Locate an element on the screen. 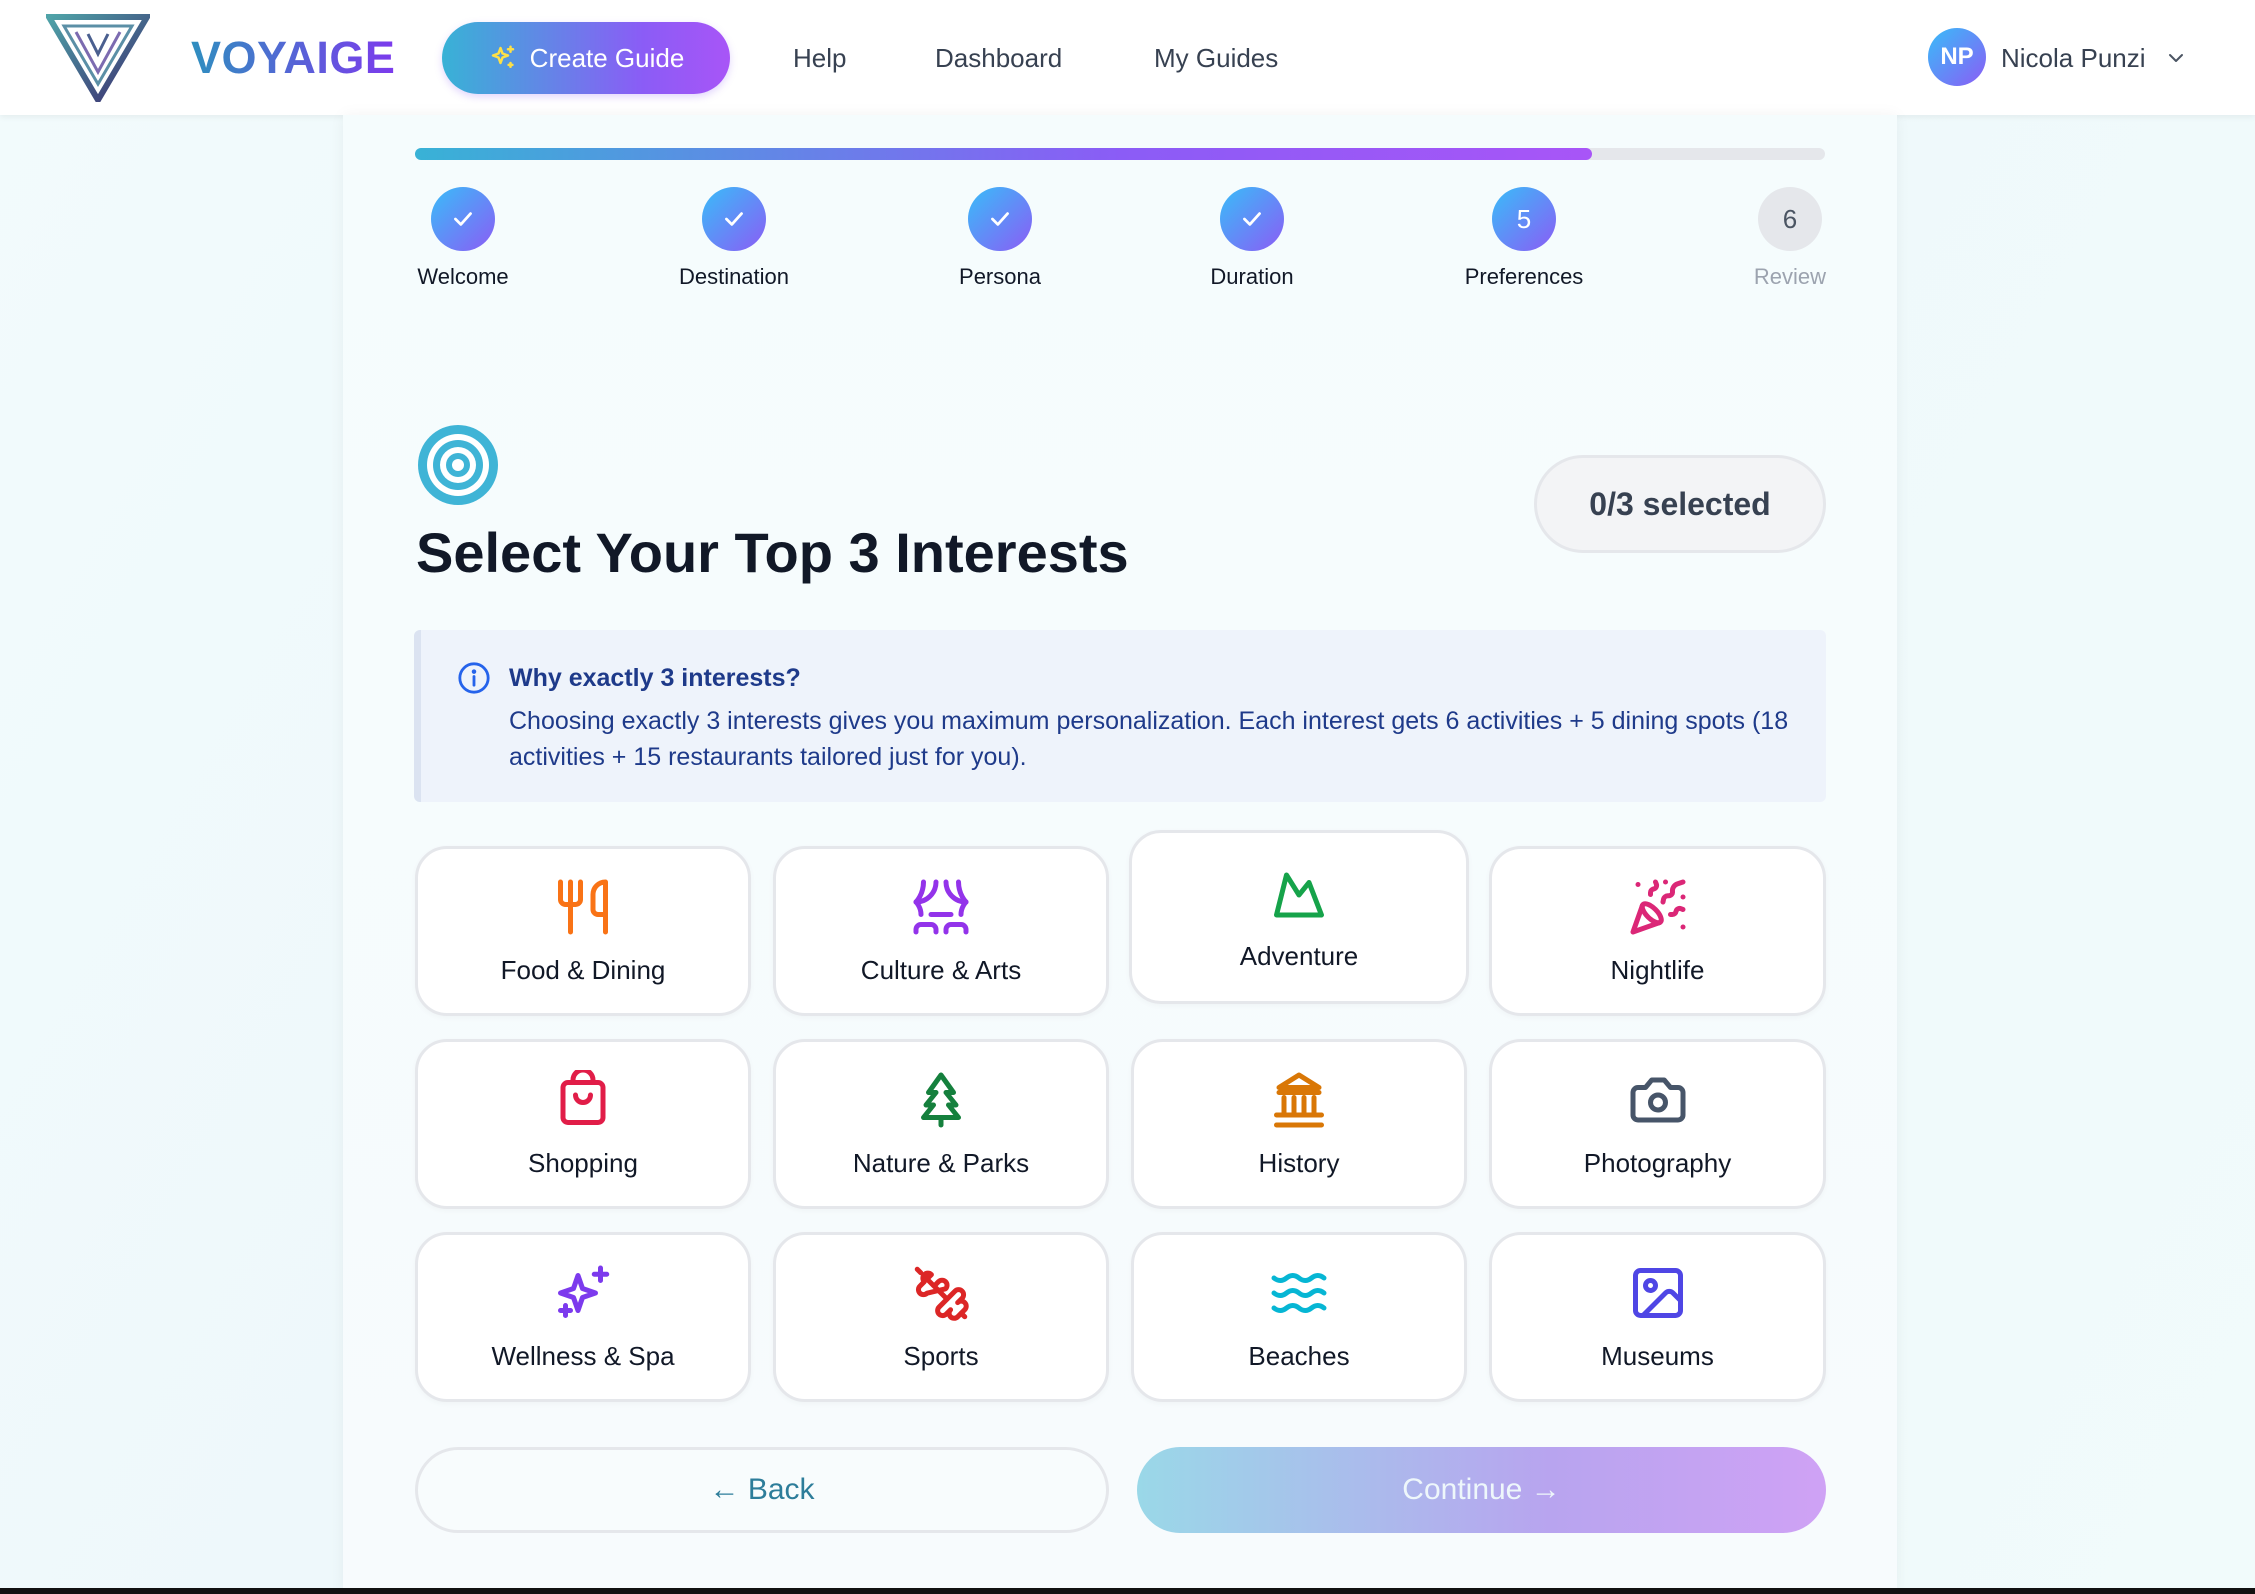  brand-name: VOYAIGE is located at coordinates (293, 58).